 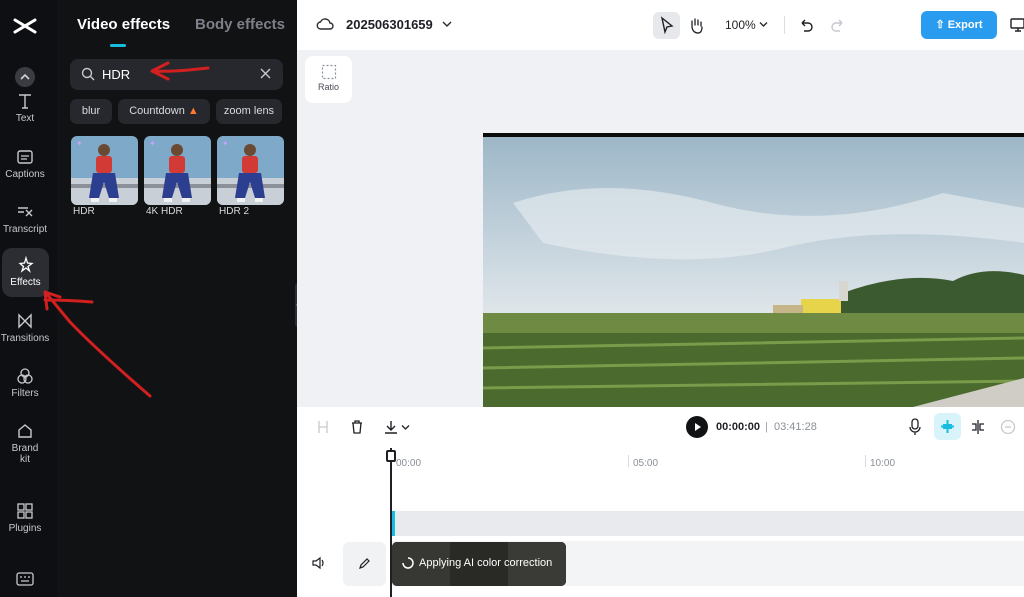 I want to click on transitions-icon, so click(x=25, y=321).